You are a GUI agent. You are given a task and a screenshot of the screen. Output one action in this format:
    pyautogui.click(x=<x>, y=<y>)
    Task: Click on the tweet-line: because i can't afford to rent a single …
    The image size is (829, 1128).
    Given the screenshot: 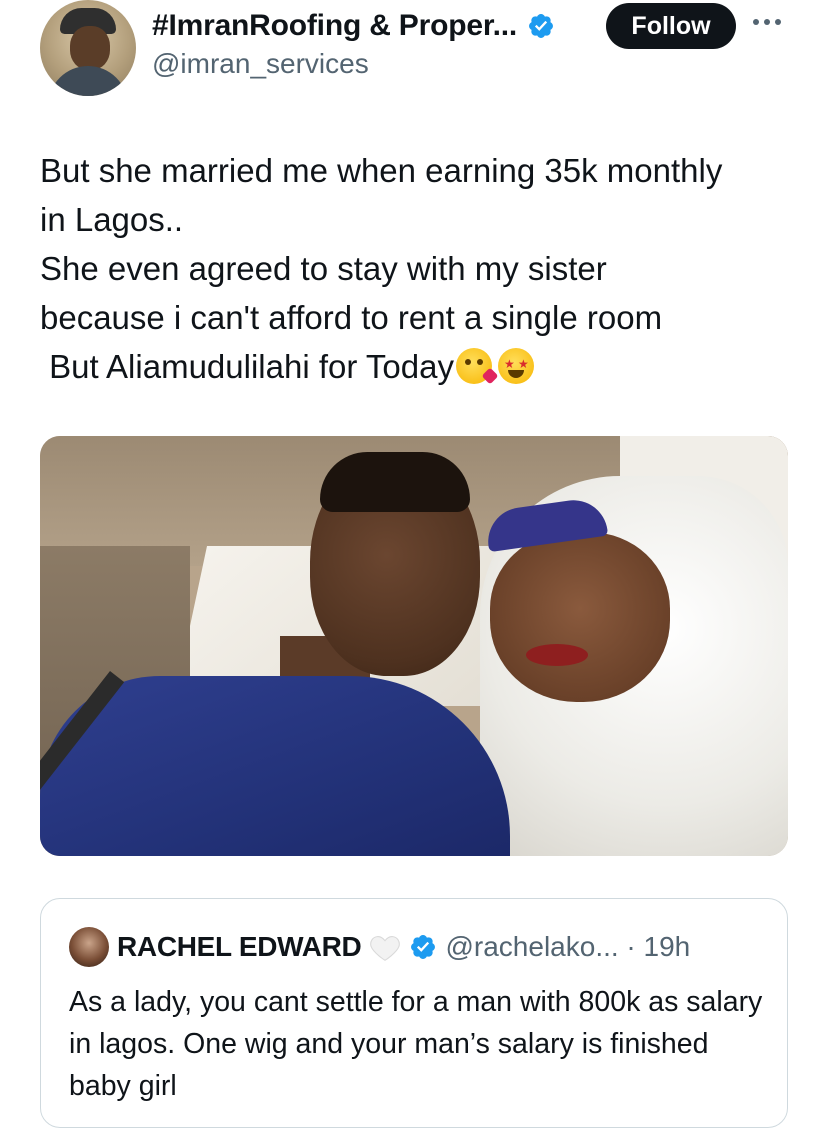 What is the action you would take?
    pyautogui.click(x=351, y=317)
    